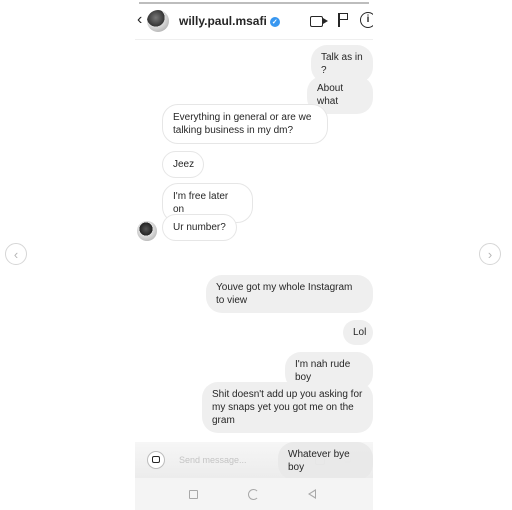 This screenshot has width=512, height=510. I want to click on message-bubble: Jeez, so click(183, 164).